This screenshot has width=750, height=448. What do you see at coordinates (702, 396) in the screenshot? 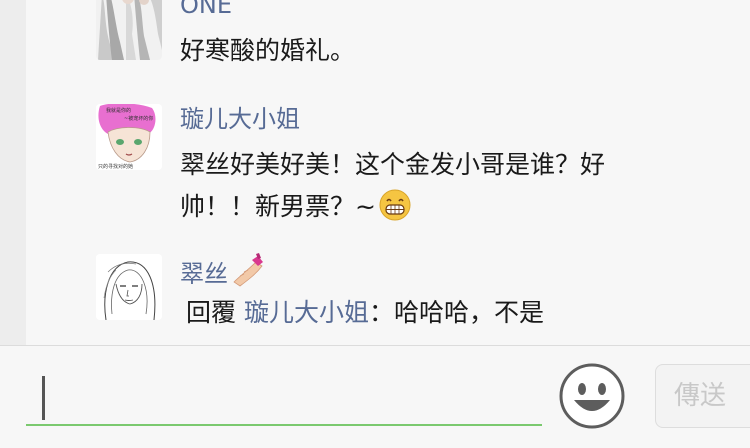
I see `send-button: 傳送` at bounding box center [702, 396].